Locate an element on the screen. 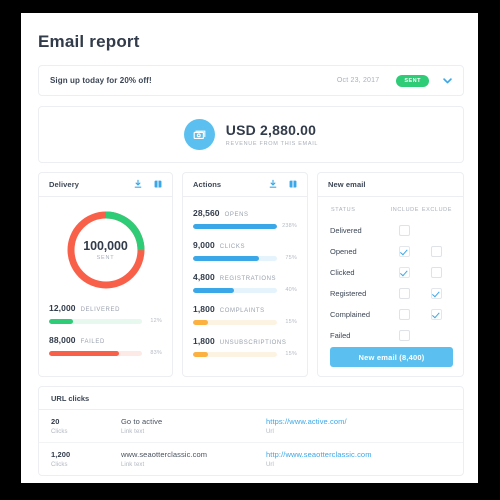 This screenshot has width=500, height=500. progress-percent: 238% is located at coordinates (289, 226).